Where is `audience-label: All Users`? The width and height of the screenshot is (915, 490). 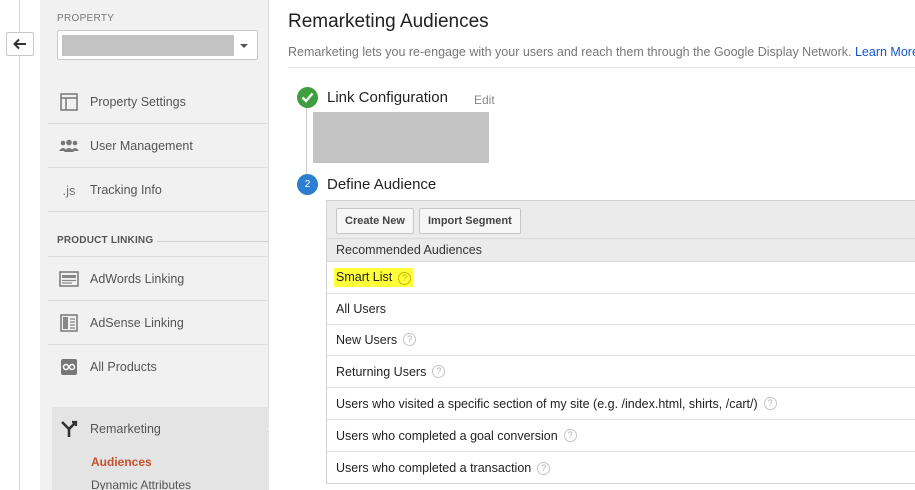
audience-label: All Users is located at coordinates (361, 308).